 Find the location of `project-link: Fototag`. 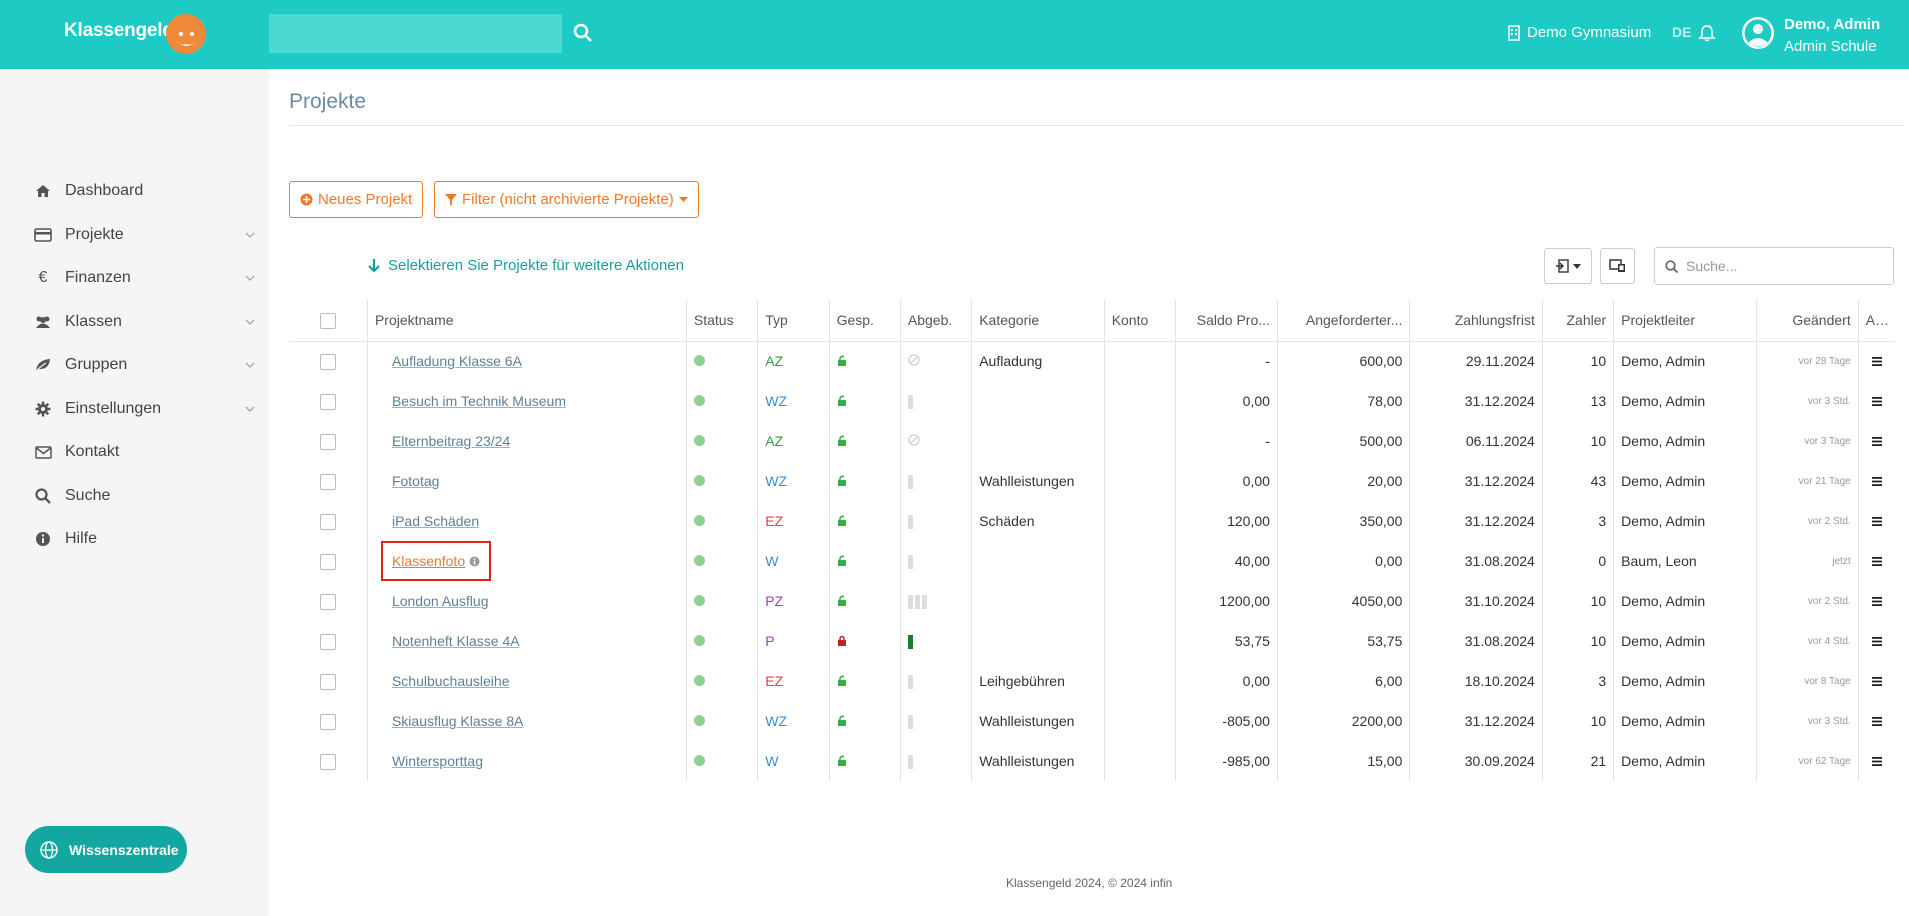

project-link: Fototag is located at coordinates (415, 481).